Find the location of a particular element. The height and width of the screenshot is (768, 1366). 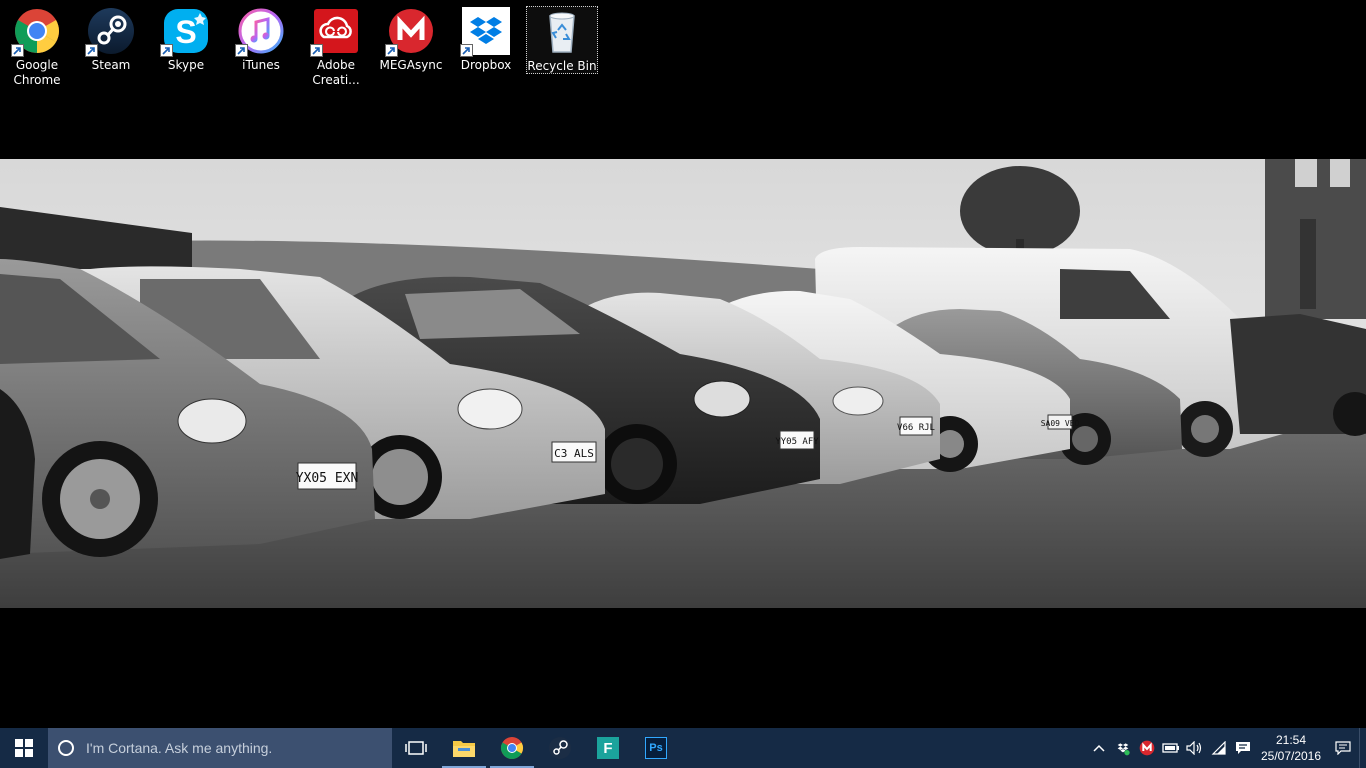

tray-battery is located at coordinates (1171, 748).